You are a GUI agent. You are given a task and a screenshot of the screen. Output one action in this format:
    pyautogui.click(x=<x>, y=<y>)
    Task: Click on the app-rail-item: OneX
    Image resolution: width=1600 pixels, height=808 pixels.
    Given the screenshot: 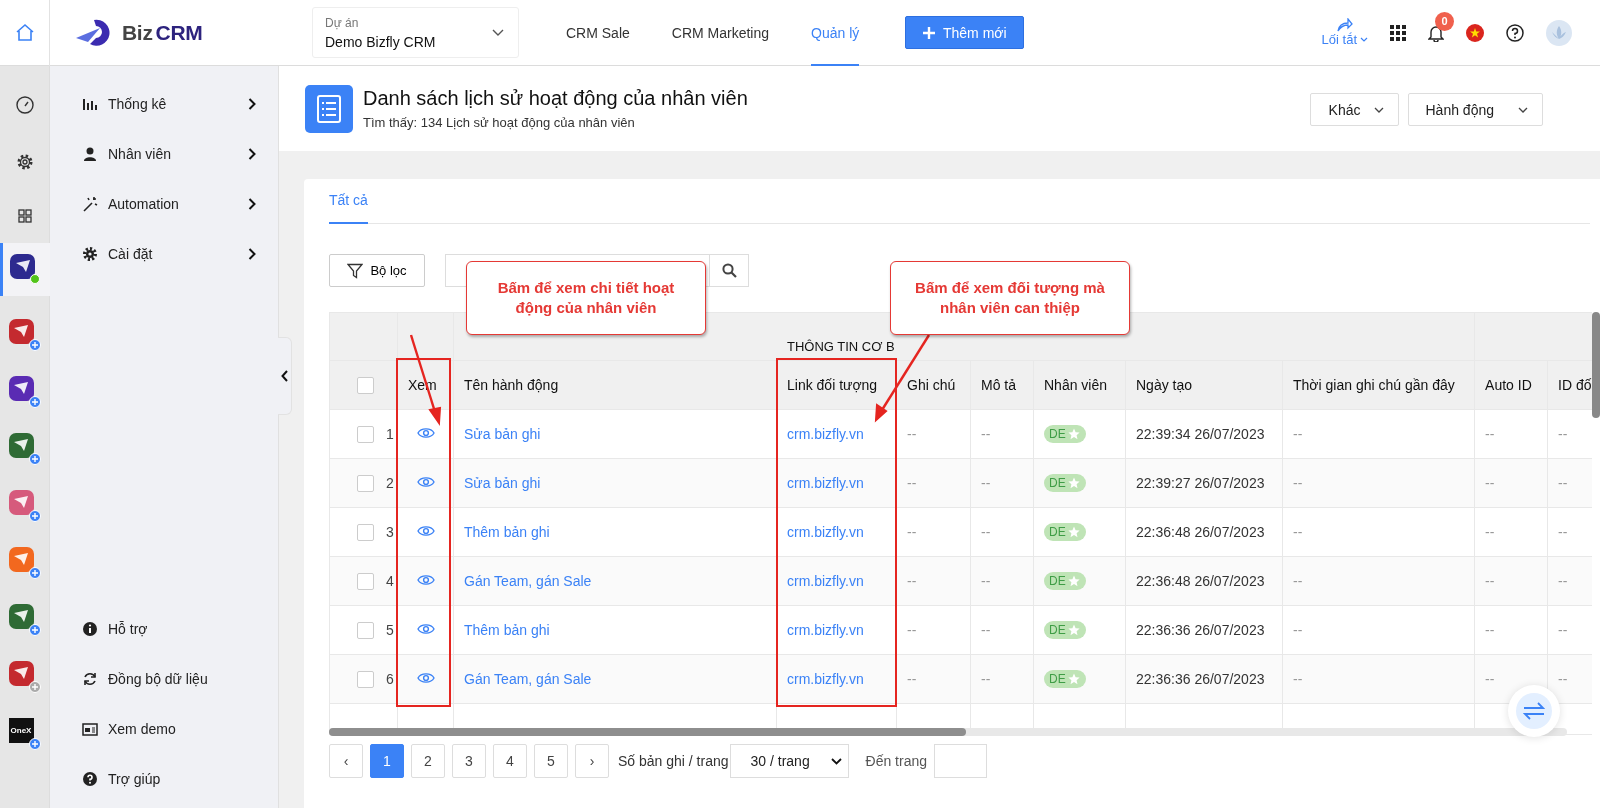 What is the action you would take?
    pyautogui.click(x=25, y=733)
    